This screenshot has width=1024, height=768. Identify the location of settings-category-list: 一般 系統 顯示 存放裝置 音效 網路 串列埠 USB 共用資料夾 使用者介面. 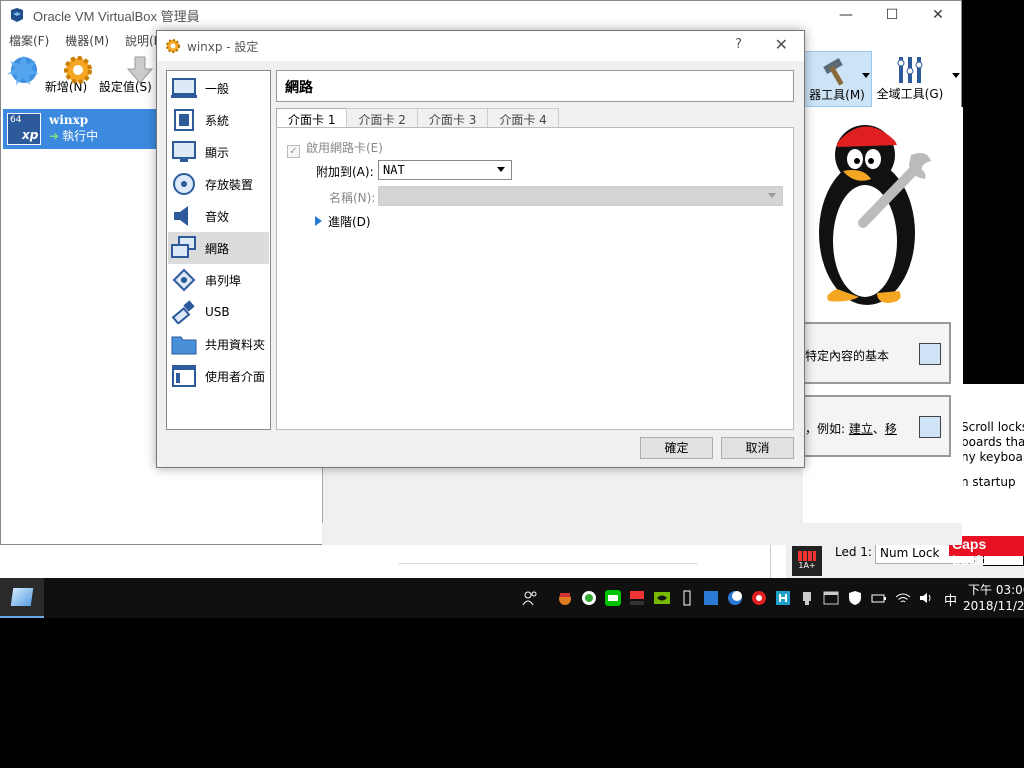
(218, 250).